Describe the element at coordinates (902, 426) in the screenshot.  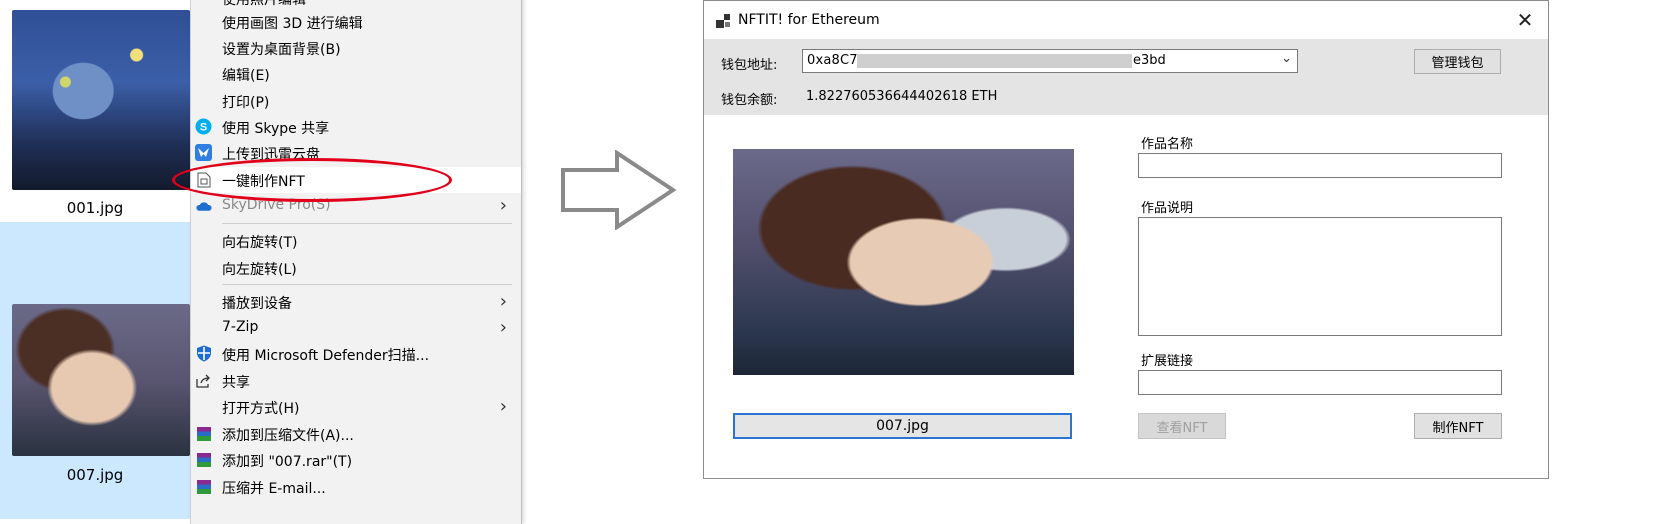
I see `select-file-button: 007.jpg` at that location.